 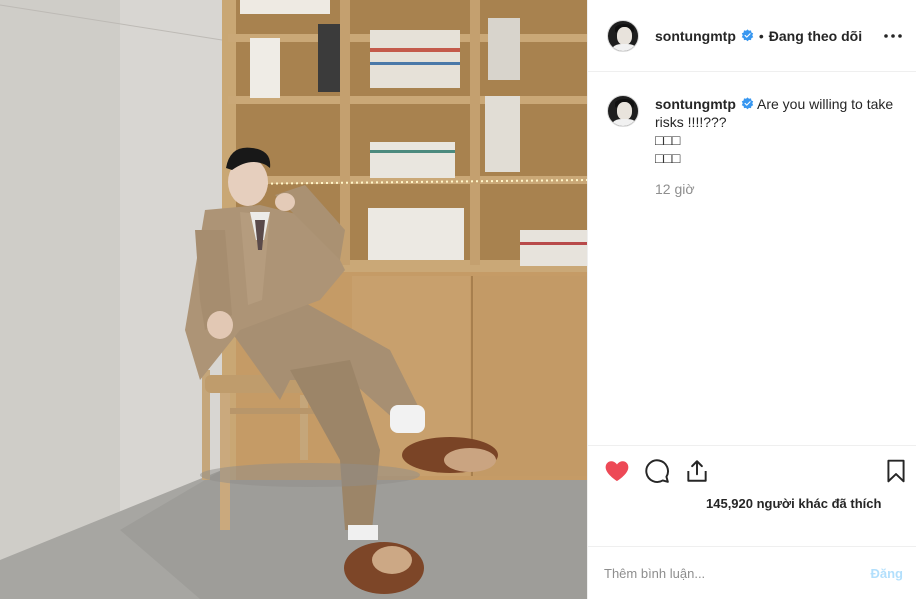 What do you see at coordinates (737, 573) in the screenshot?
I see `comment-input` at bounding box center [737, 573].